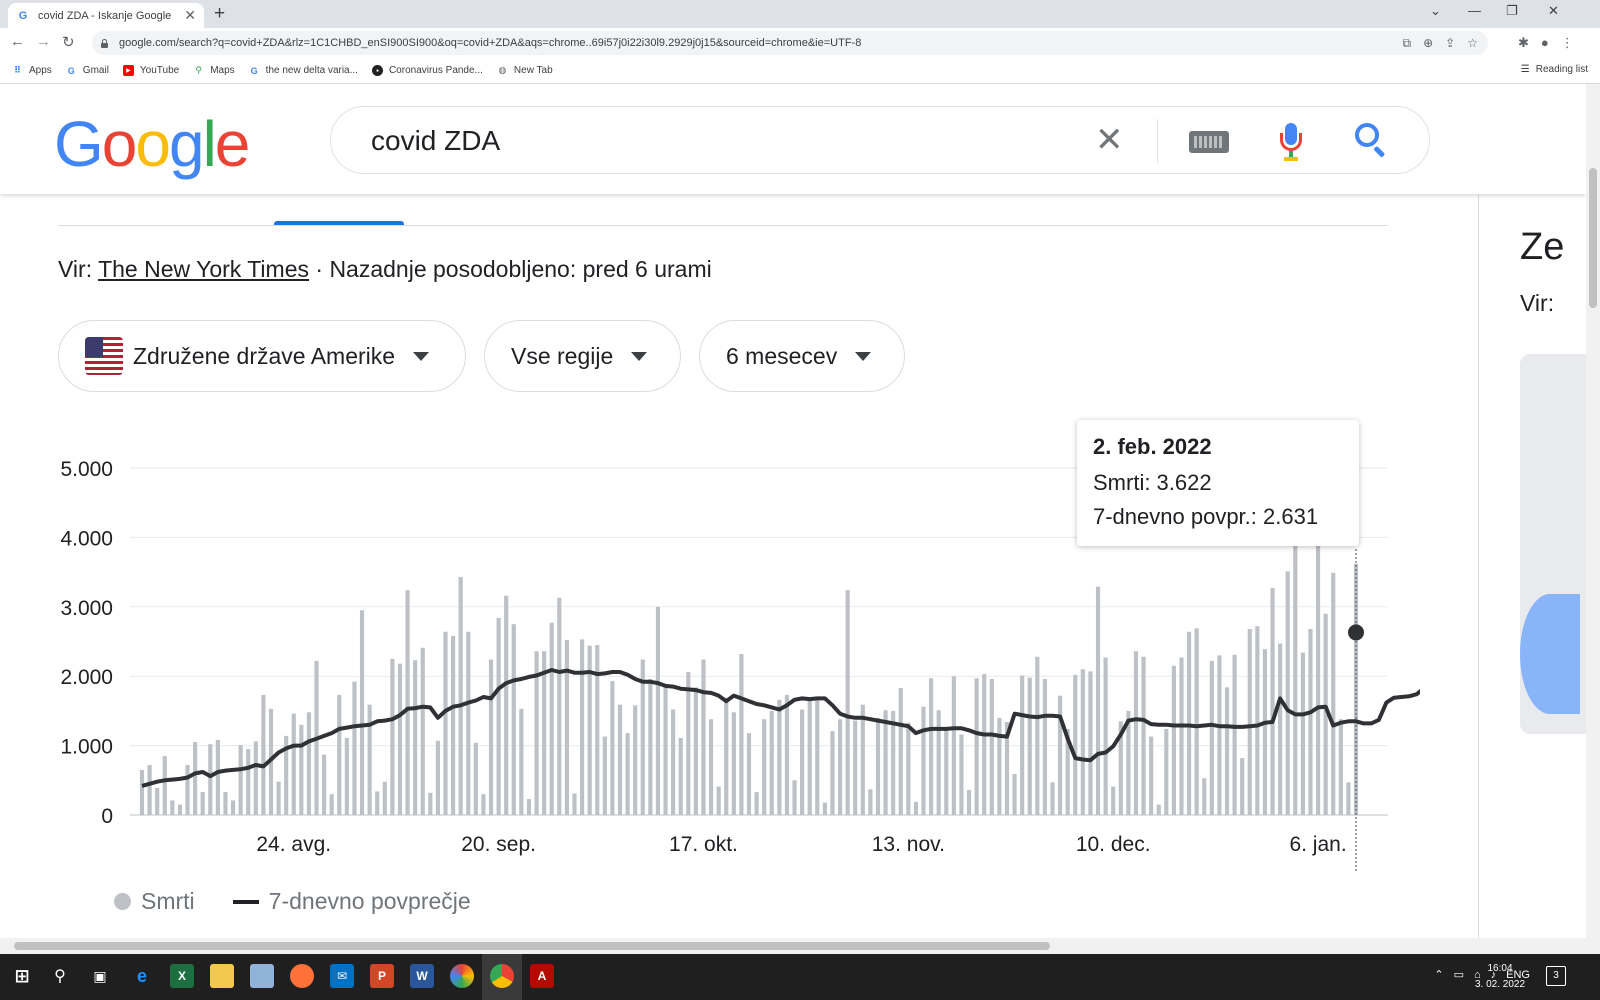 The image size is (1600, 1000). What do you see at coordinates (86, 469) in the screenshot?
I see `y-tick-label: 5.000` at bounding box center [86, 469].